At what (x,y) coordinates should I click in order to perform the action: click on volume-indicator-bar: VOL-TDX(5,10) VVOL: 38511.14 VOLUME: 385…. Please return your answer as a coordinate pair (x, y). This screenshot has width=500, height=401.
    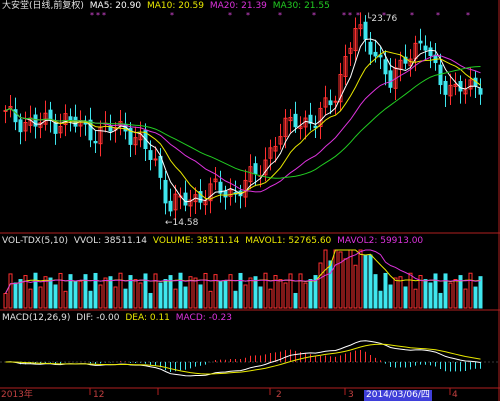
    Looking at the image, I should click on (214, 241).